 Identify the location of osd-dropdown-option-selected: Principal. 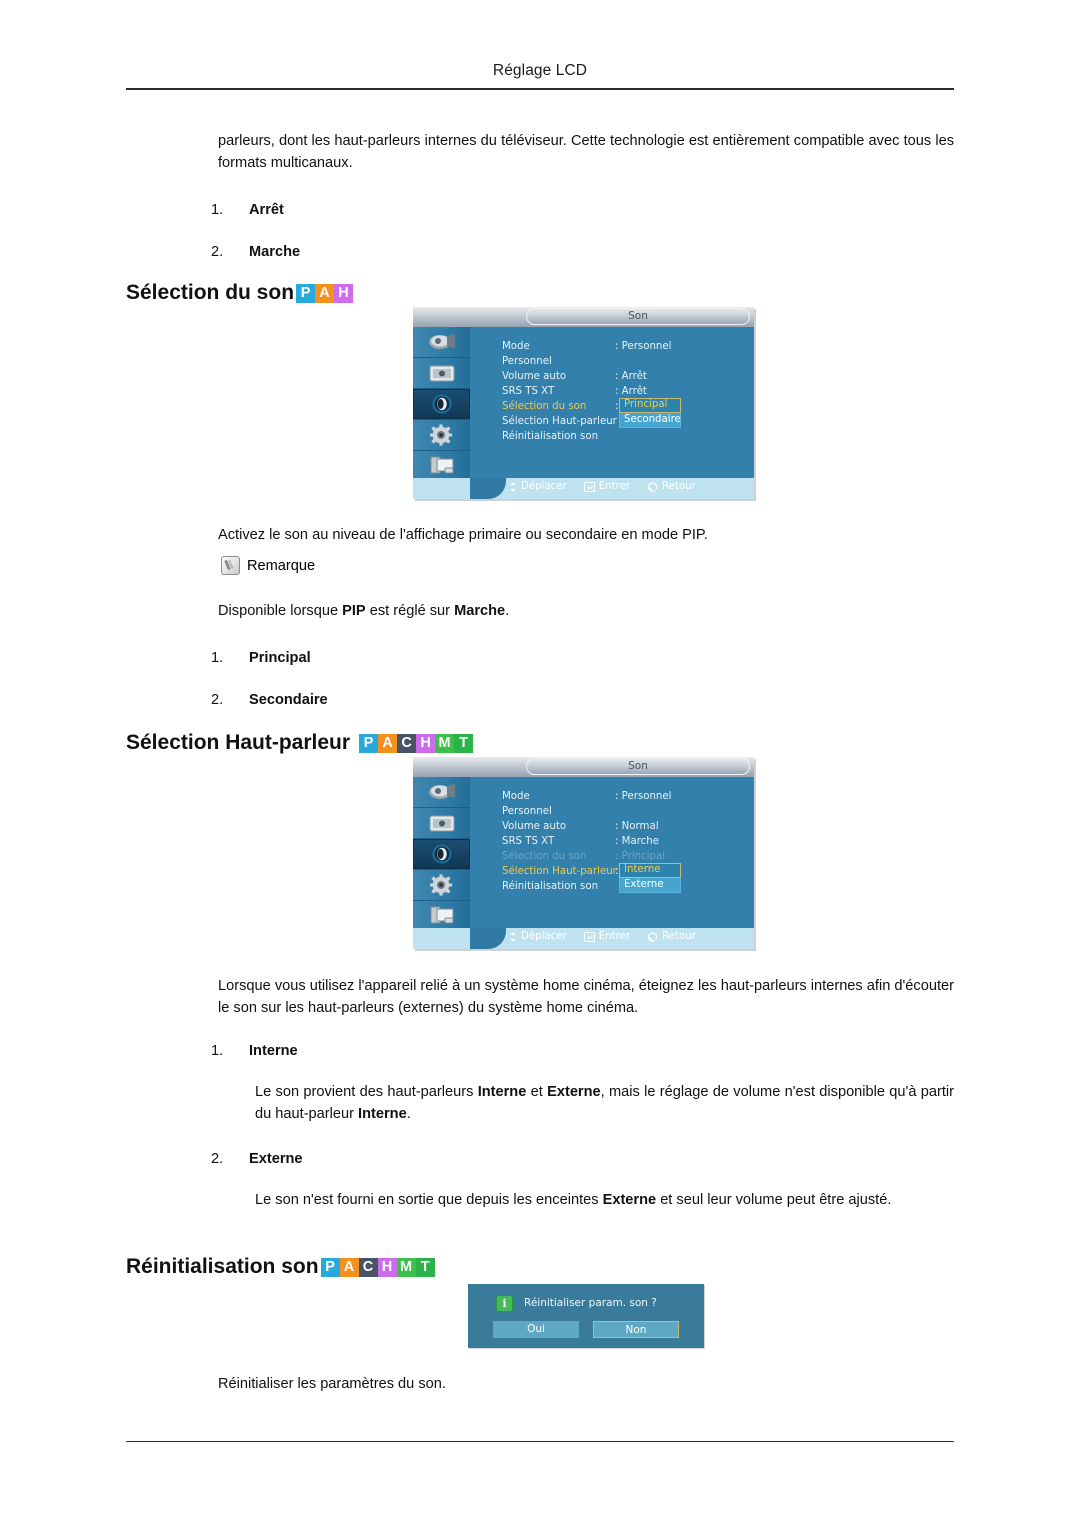
(650, 405).